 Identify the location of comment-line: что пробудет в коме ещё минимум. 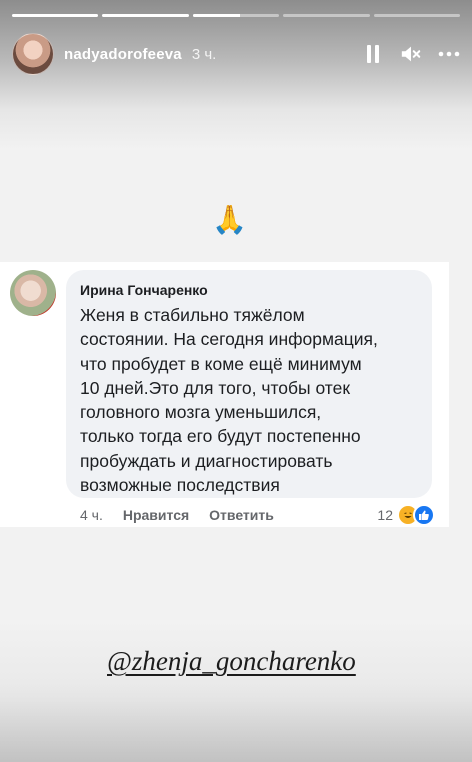
(221, 363).